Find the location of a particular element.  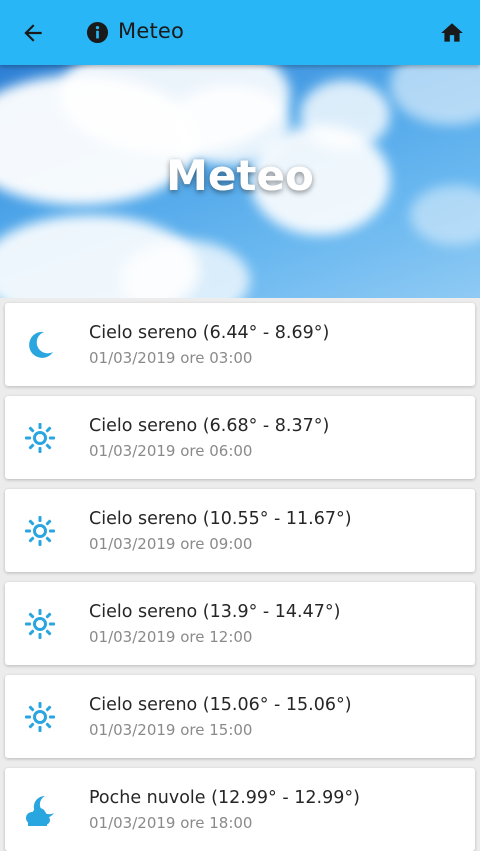

app-title: Meteo is located at coordinates (151, 31).